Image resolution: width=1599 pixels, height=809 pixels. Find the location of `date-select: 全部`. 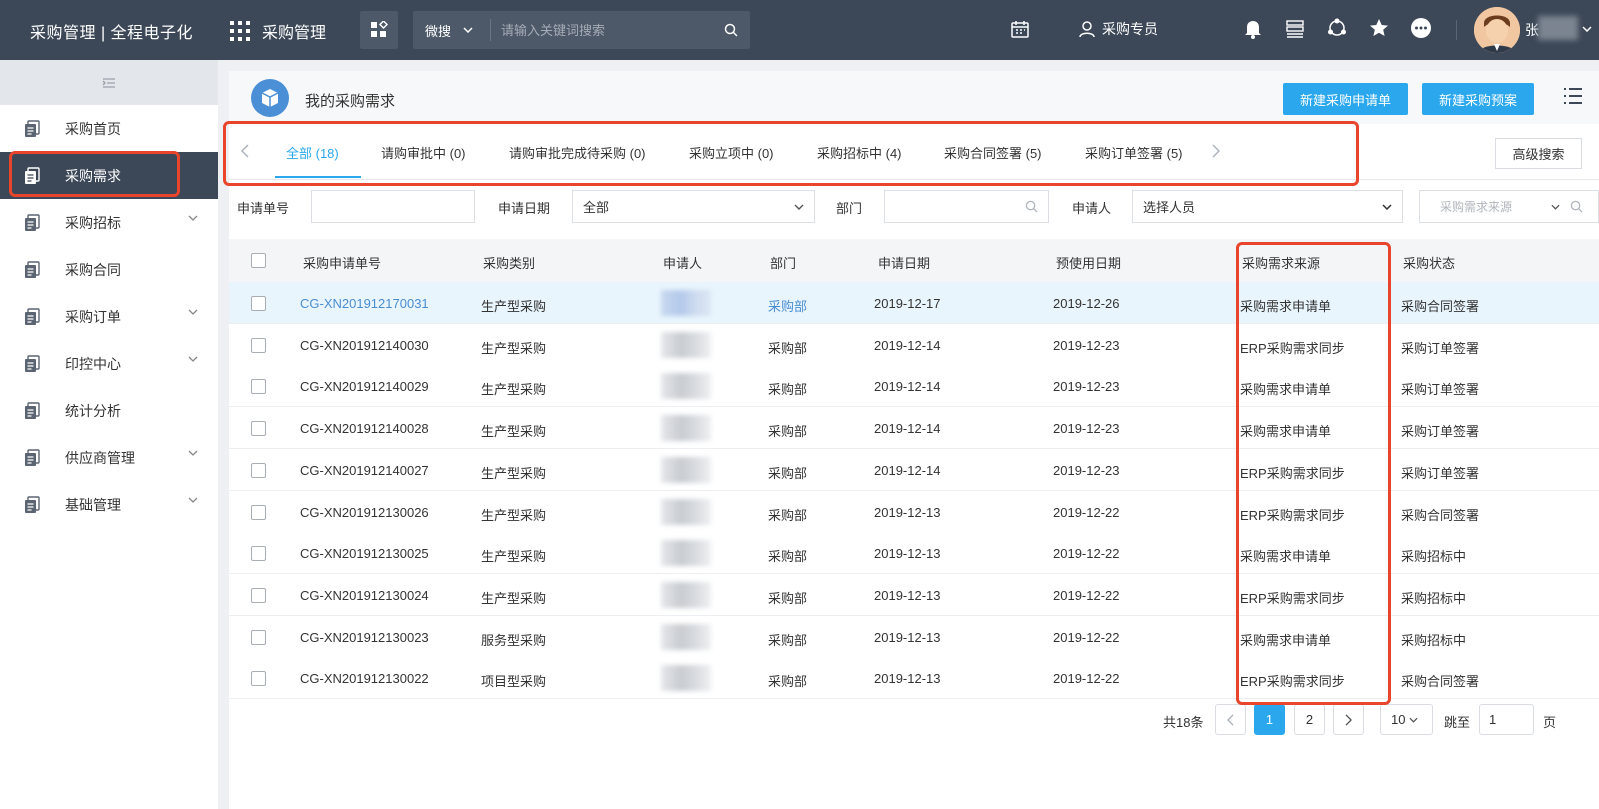

date-select: 全部 is located at coordinates (693, 206).